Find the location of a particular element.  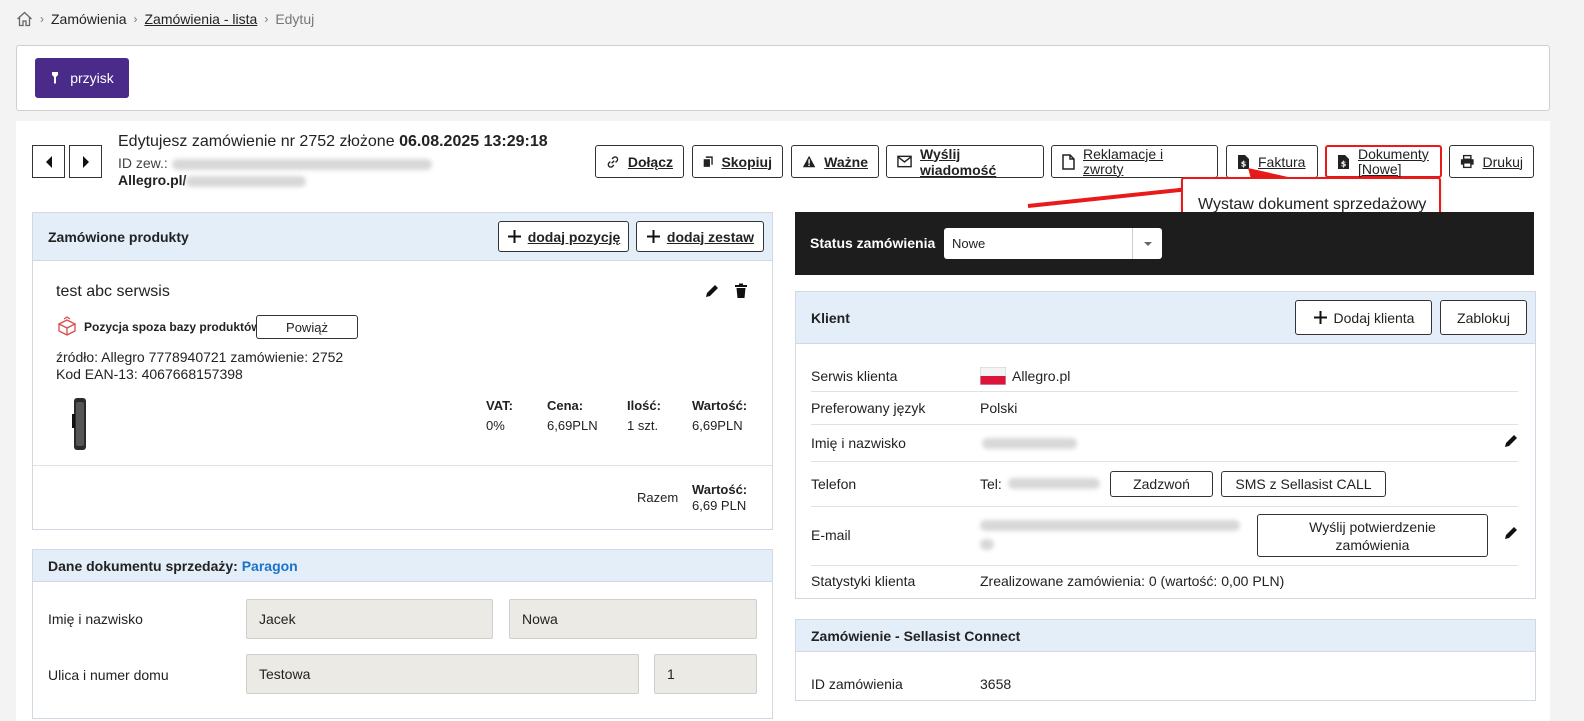

sms-call-button: SMS z Sellasist CALL is located at coordinates (1303, 484).